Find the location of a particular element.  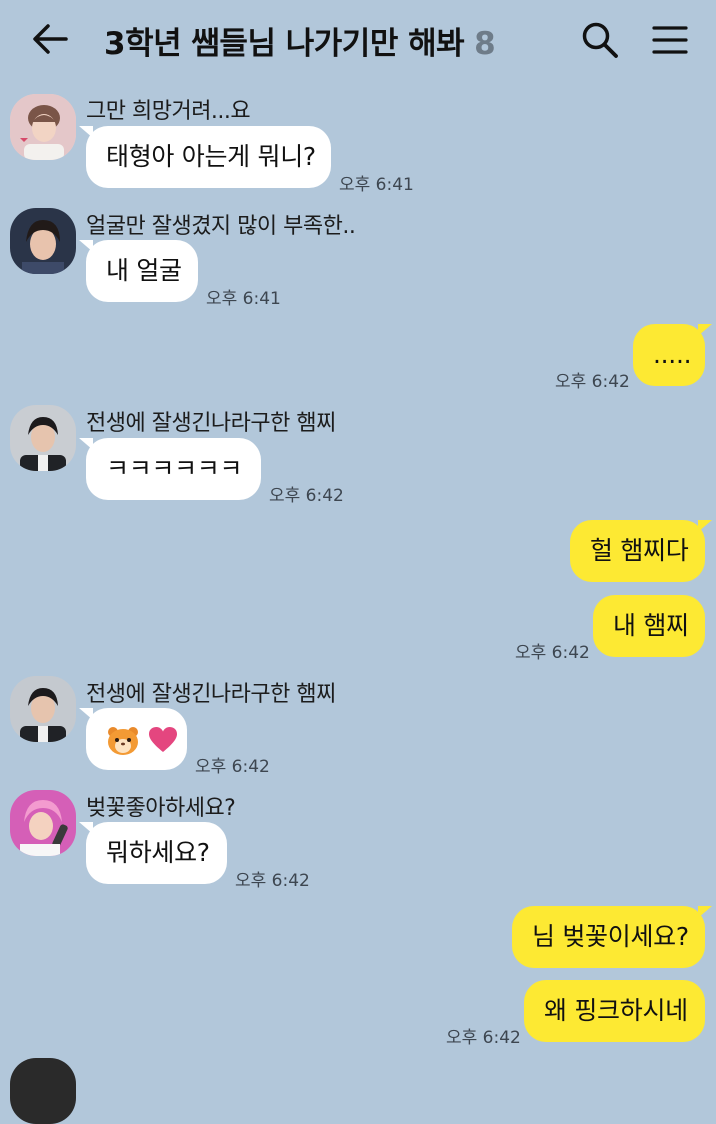

menu-icon is located at coordinates (670, 40).